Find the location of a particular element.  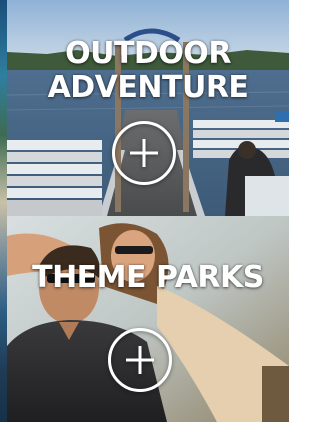

adjacent-tile-edge is located at coordinates (3, 211).